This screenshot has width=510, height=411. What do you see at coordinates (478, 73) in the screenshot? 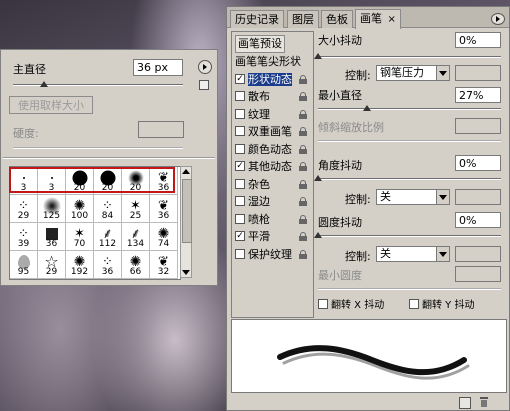
I see `size-control-fade-input` at bounding box center [478, 73].